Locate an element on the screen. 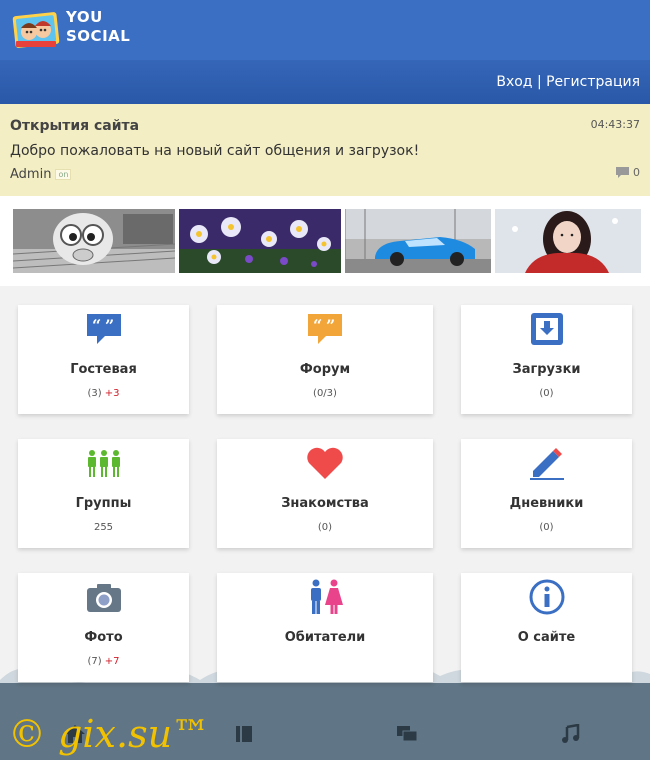 The height and width of the screenshot is (760, 650). tile-count-value: (7) is located at coordinates (94, 661).